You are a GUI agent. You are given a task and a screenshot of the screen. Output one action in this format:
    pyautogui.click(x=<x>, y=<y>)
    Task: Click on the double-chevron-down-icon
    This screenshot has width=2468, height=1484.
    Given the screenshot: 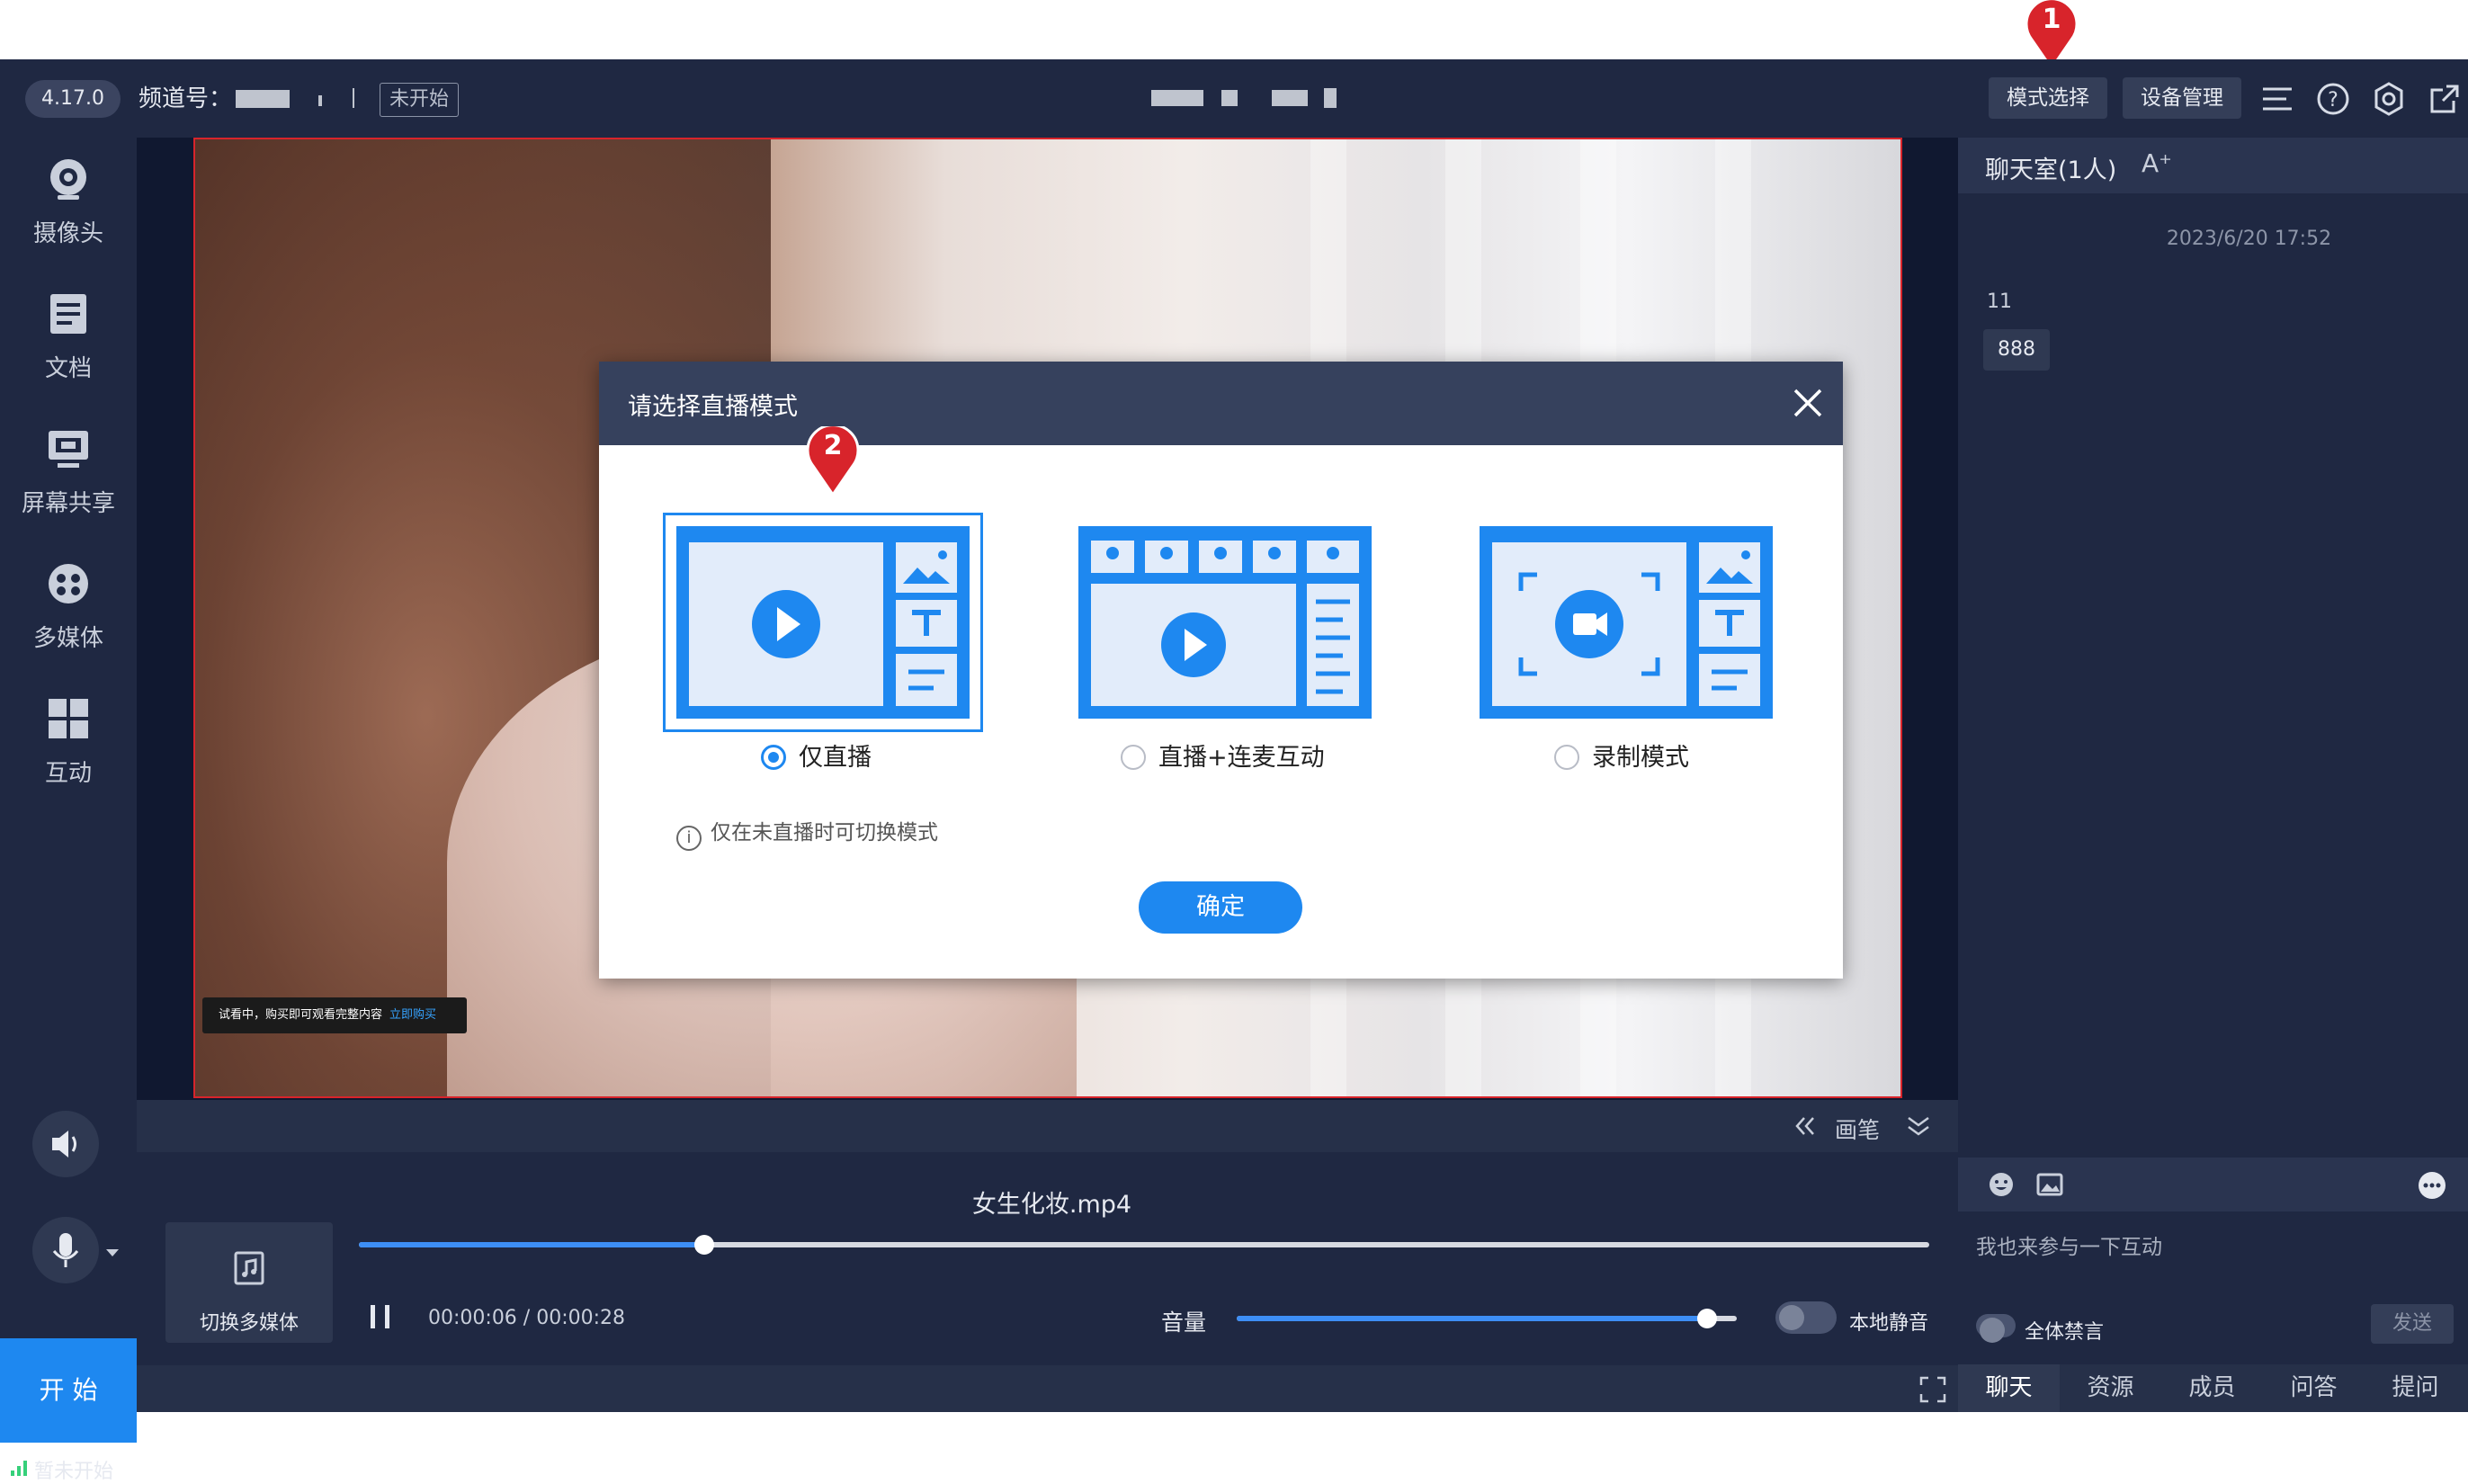 What is the action you would take?
    pyautogui.click(x=1918, y=1126)
    